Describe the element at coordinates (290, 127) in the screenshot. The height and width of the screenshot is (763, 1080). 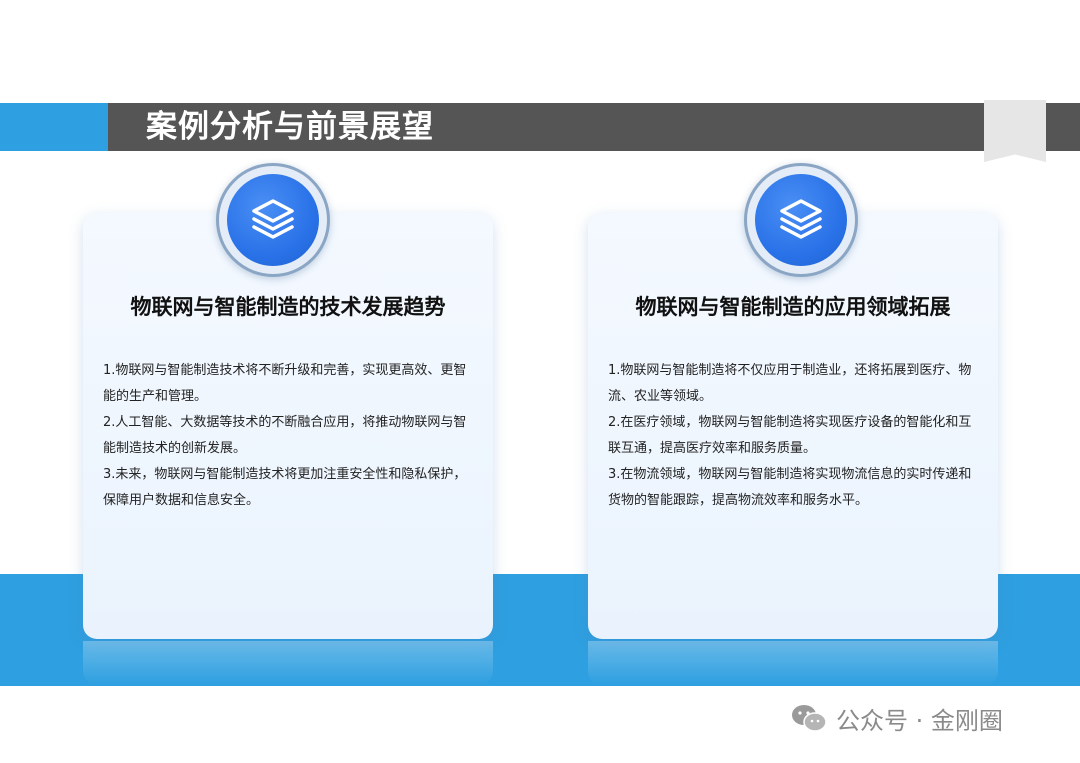
I see `slide-title: 案例分析与前景展望` at that location.